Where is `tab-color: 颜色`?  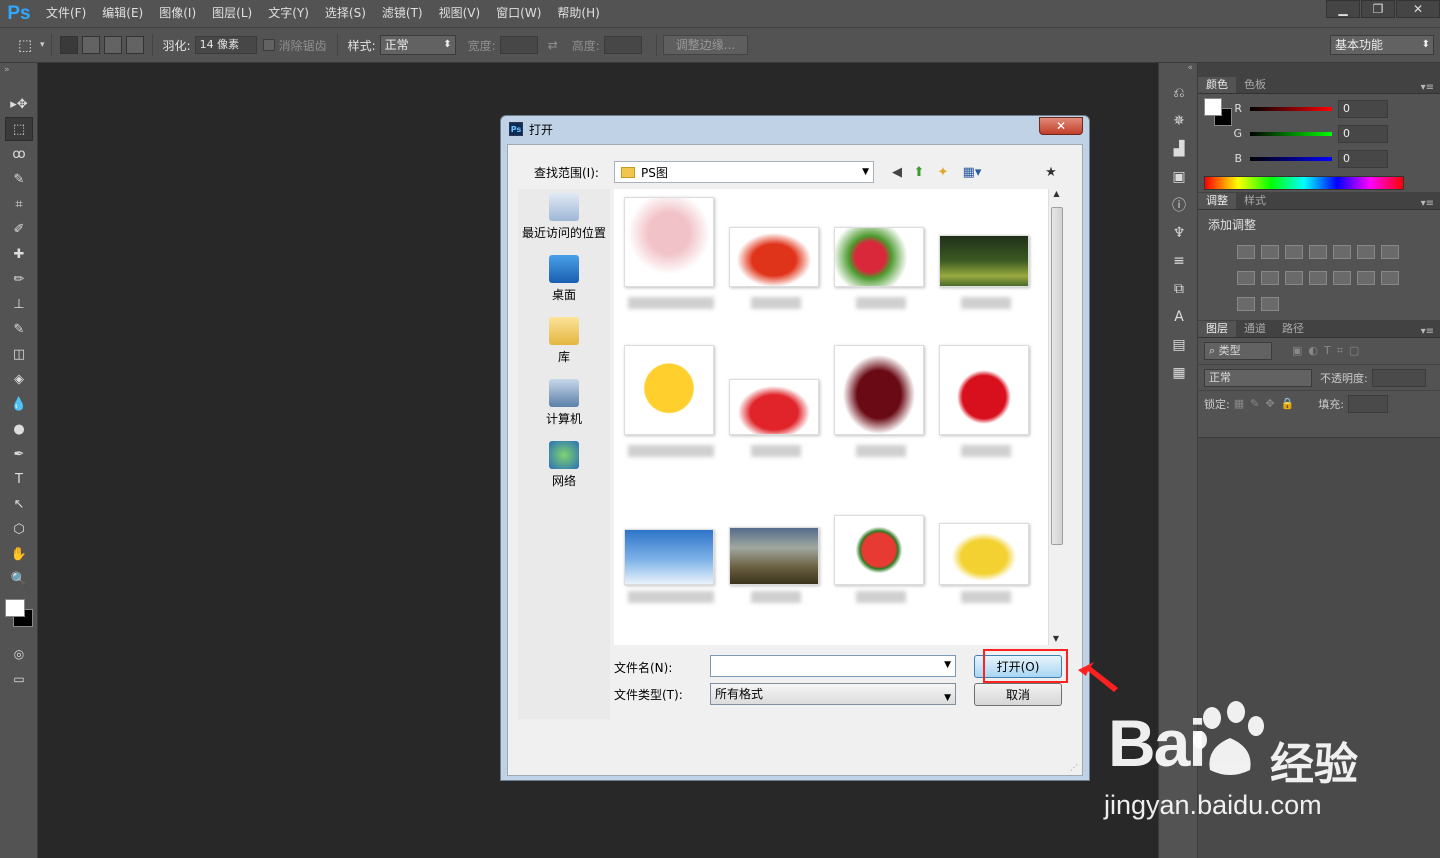
tab-color: 颜色 is located at coordinates (1217, 85).